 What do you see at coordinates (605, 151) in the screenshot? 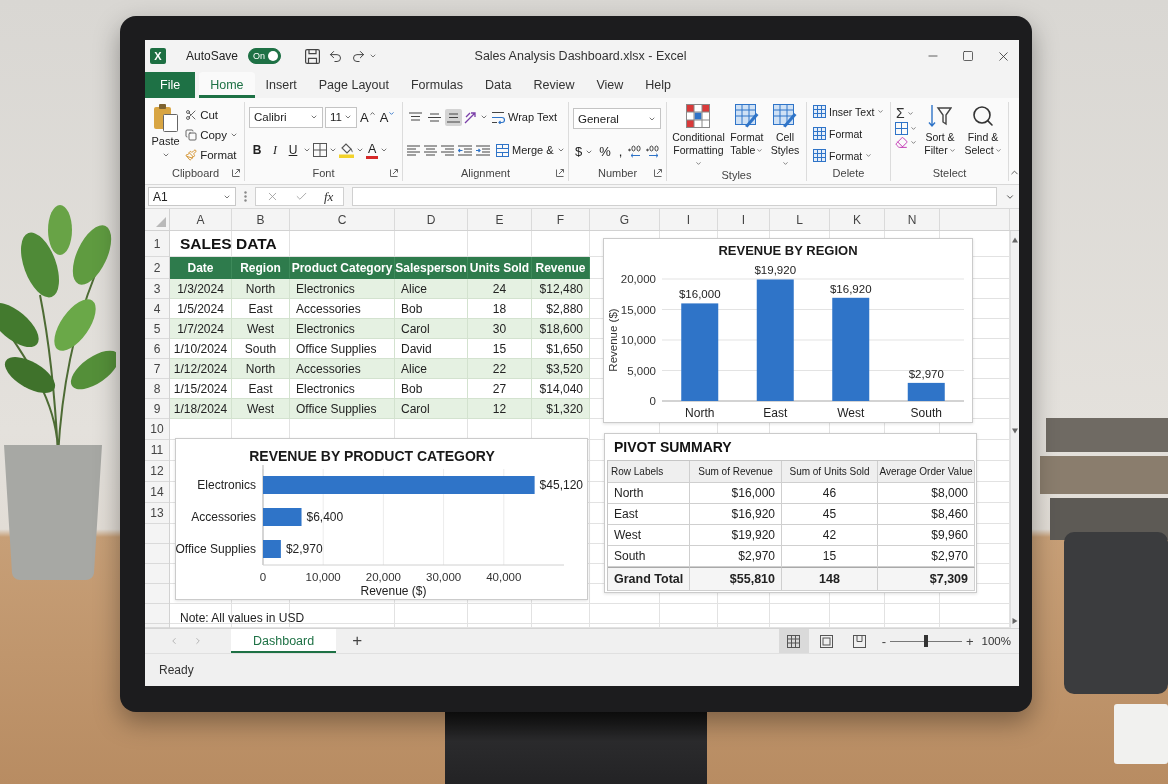
I see `percent-button: %` at bounding box center [605, 151].